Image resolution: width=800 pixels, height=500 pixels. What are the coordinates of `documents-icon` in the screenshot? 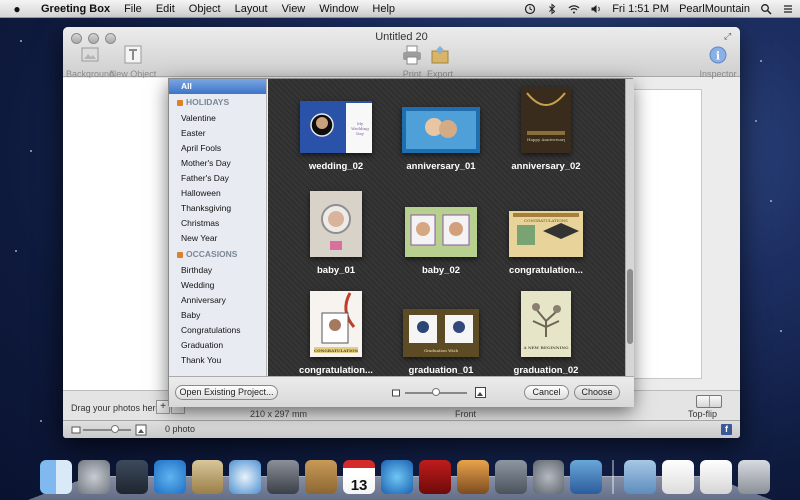 It's located at (678, 477).